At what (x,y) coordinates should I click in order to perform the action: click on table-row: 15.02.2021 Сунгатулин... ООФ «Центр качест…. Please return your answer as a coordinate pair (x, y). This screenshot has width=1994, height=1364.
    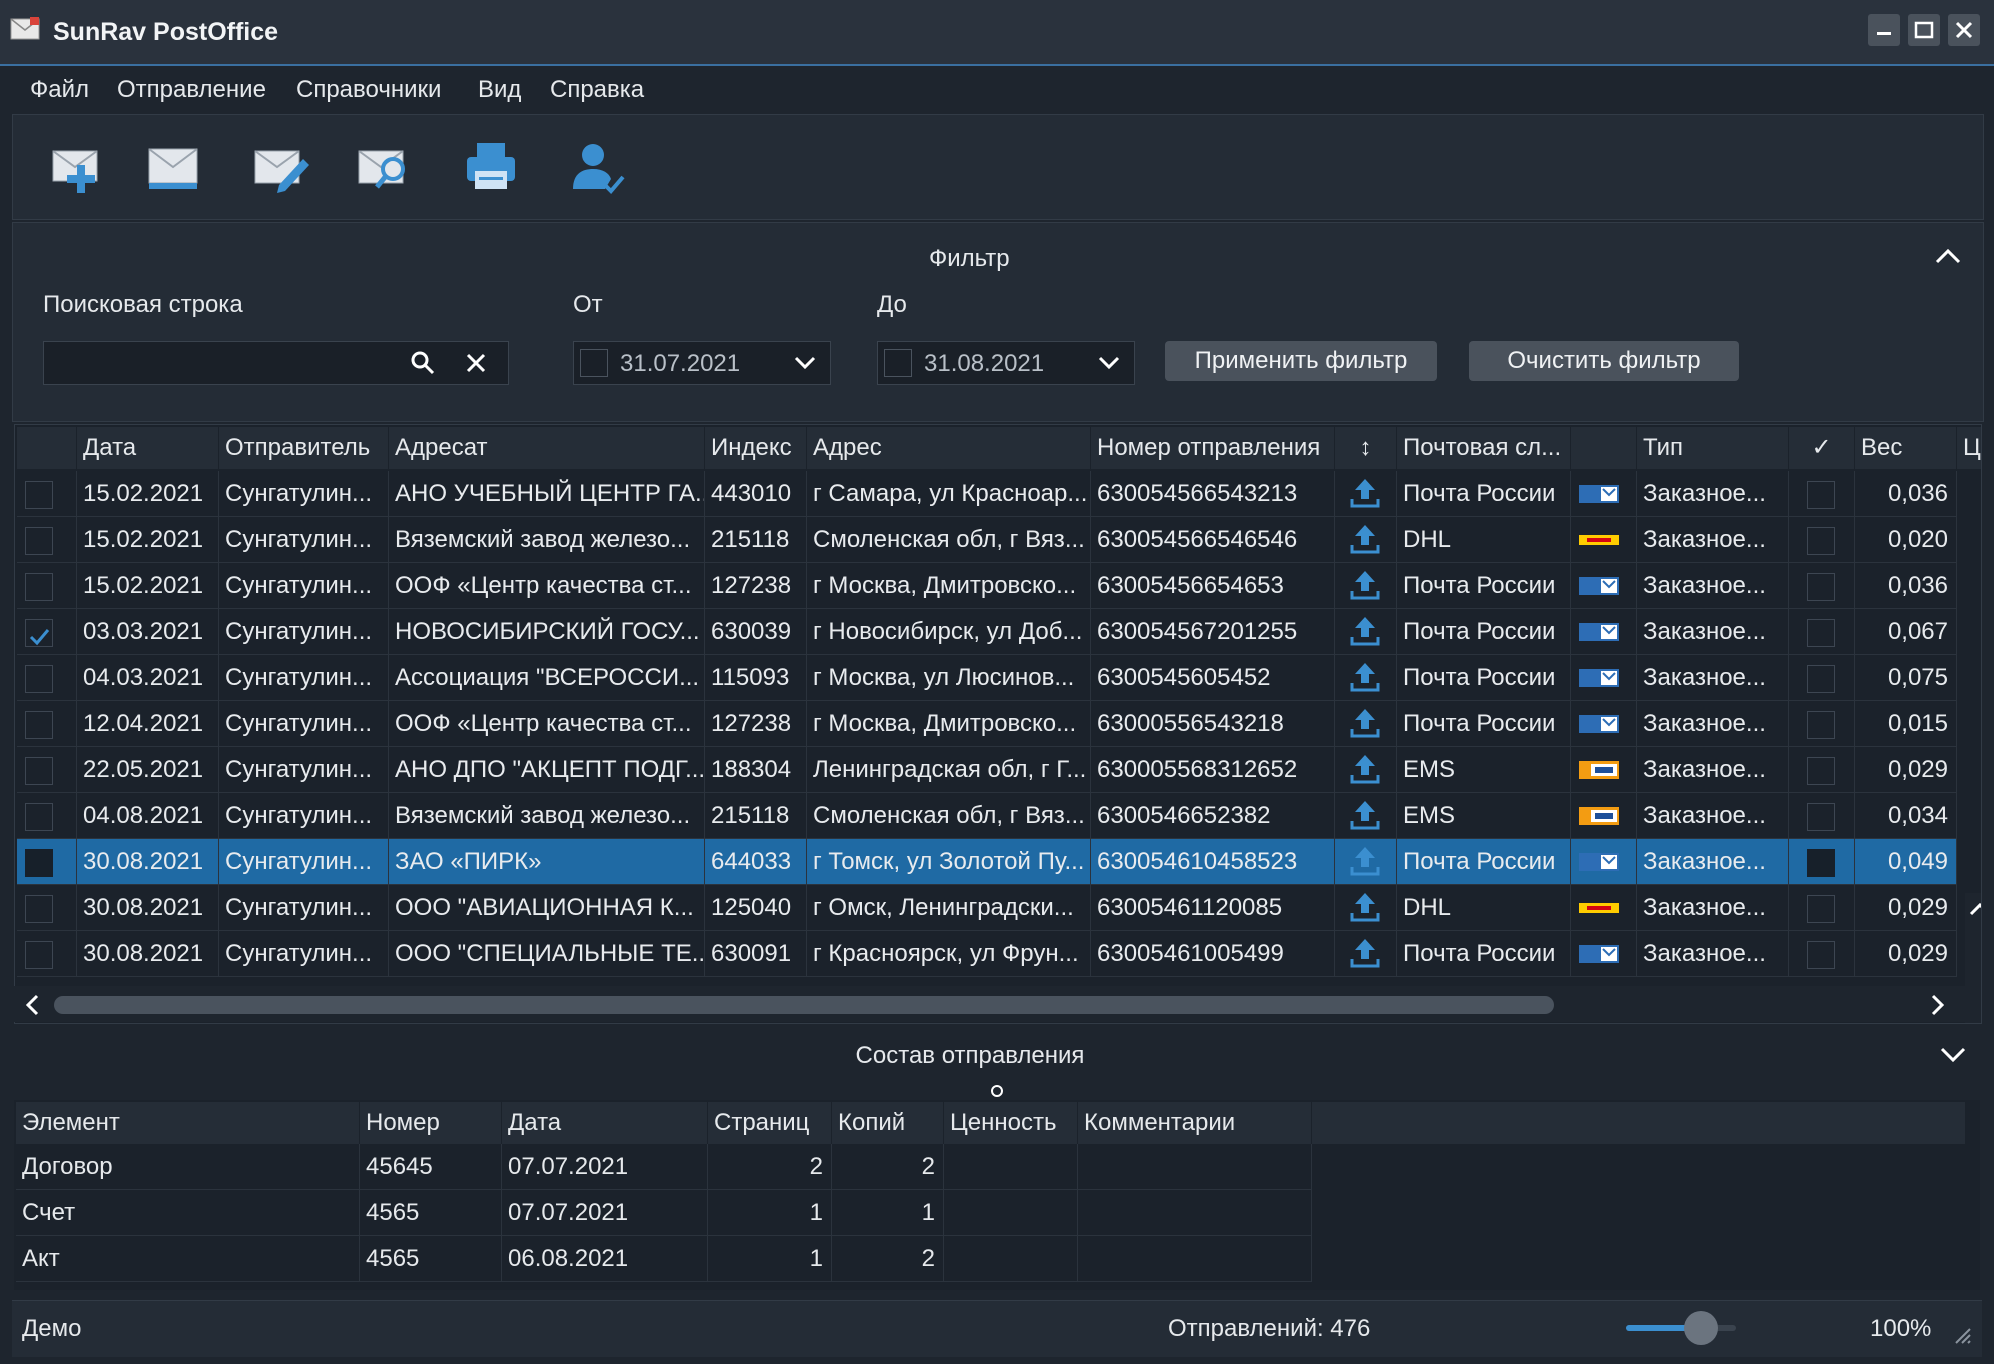
    Looking at the image, I should click on (987, 586).